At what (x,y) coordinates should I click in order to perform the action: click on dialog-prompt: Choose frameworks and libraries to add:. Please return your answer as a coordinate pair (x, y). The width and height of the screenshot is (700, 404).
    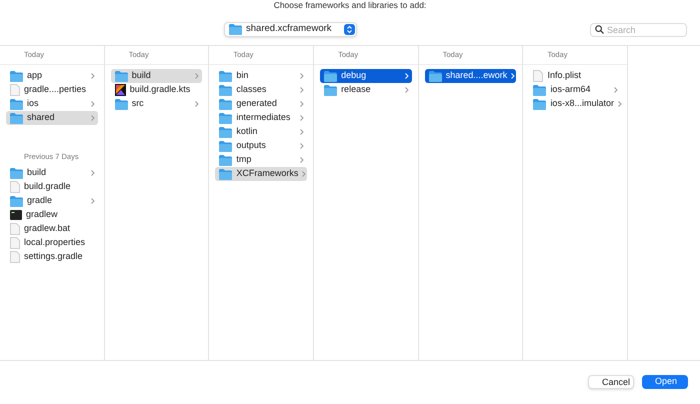
    Looking at the image, I should click on (350, 5).